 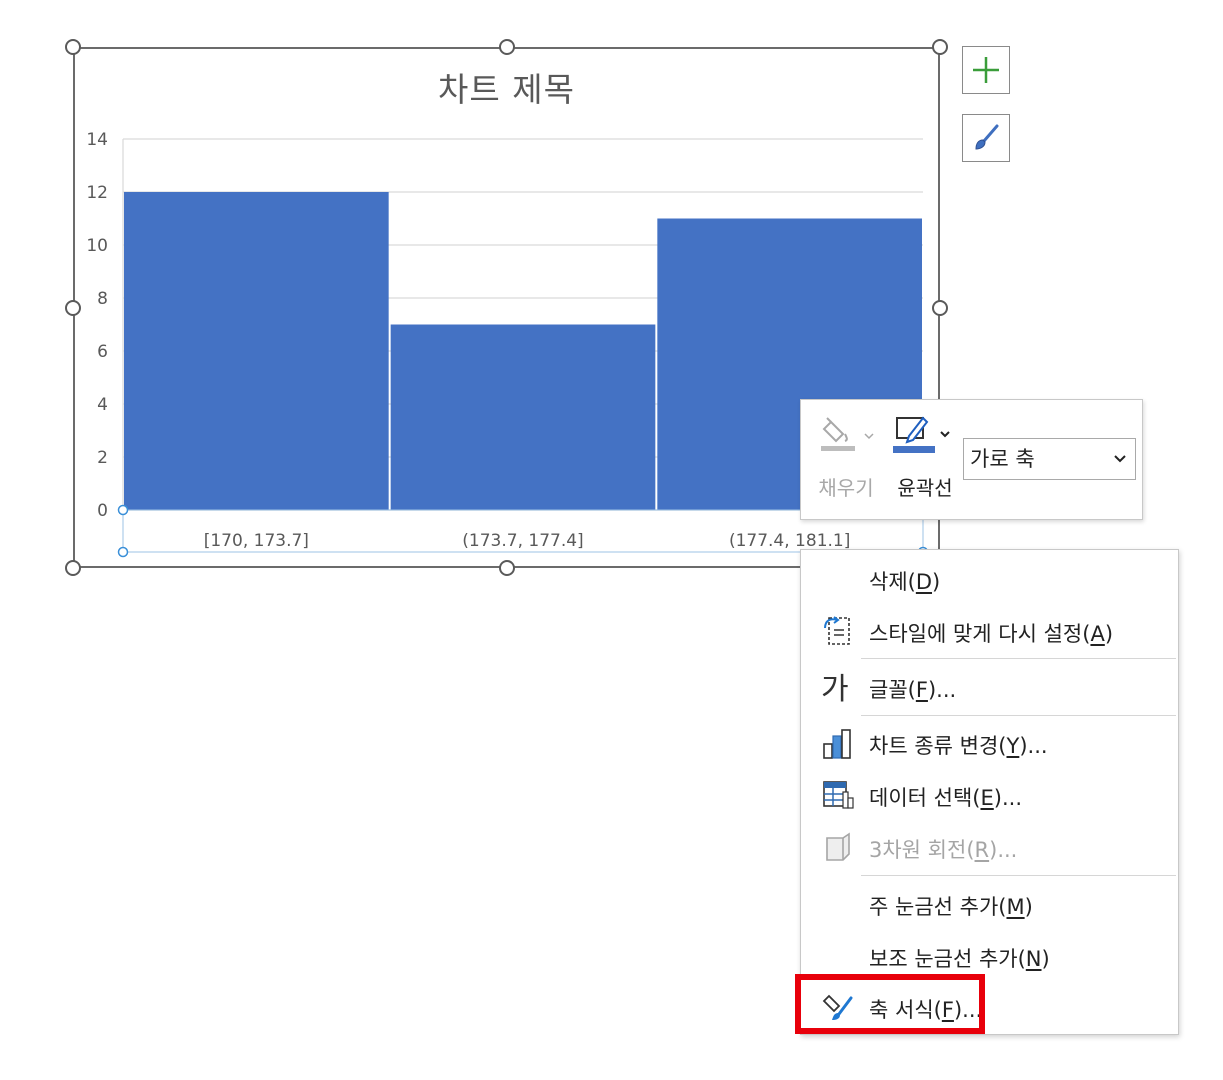 I want to click on x-tick-label: (177.4, 181.1], so click(x=789, y=541).